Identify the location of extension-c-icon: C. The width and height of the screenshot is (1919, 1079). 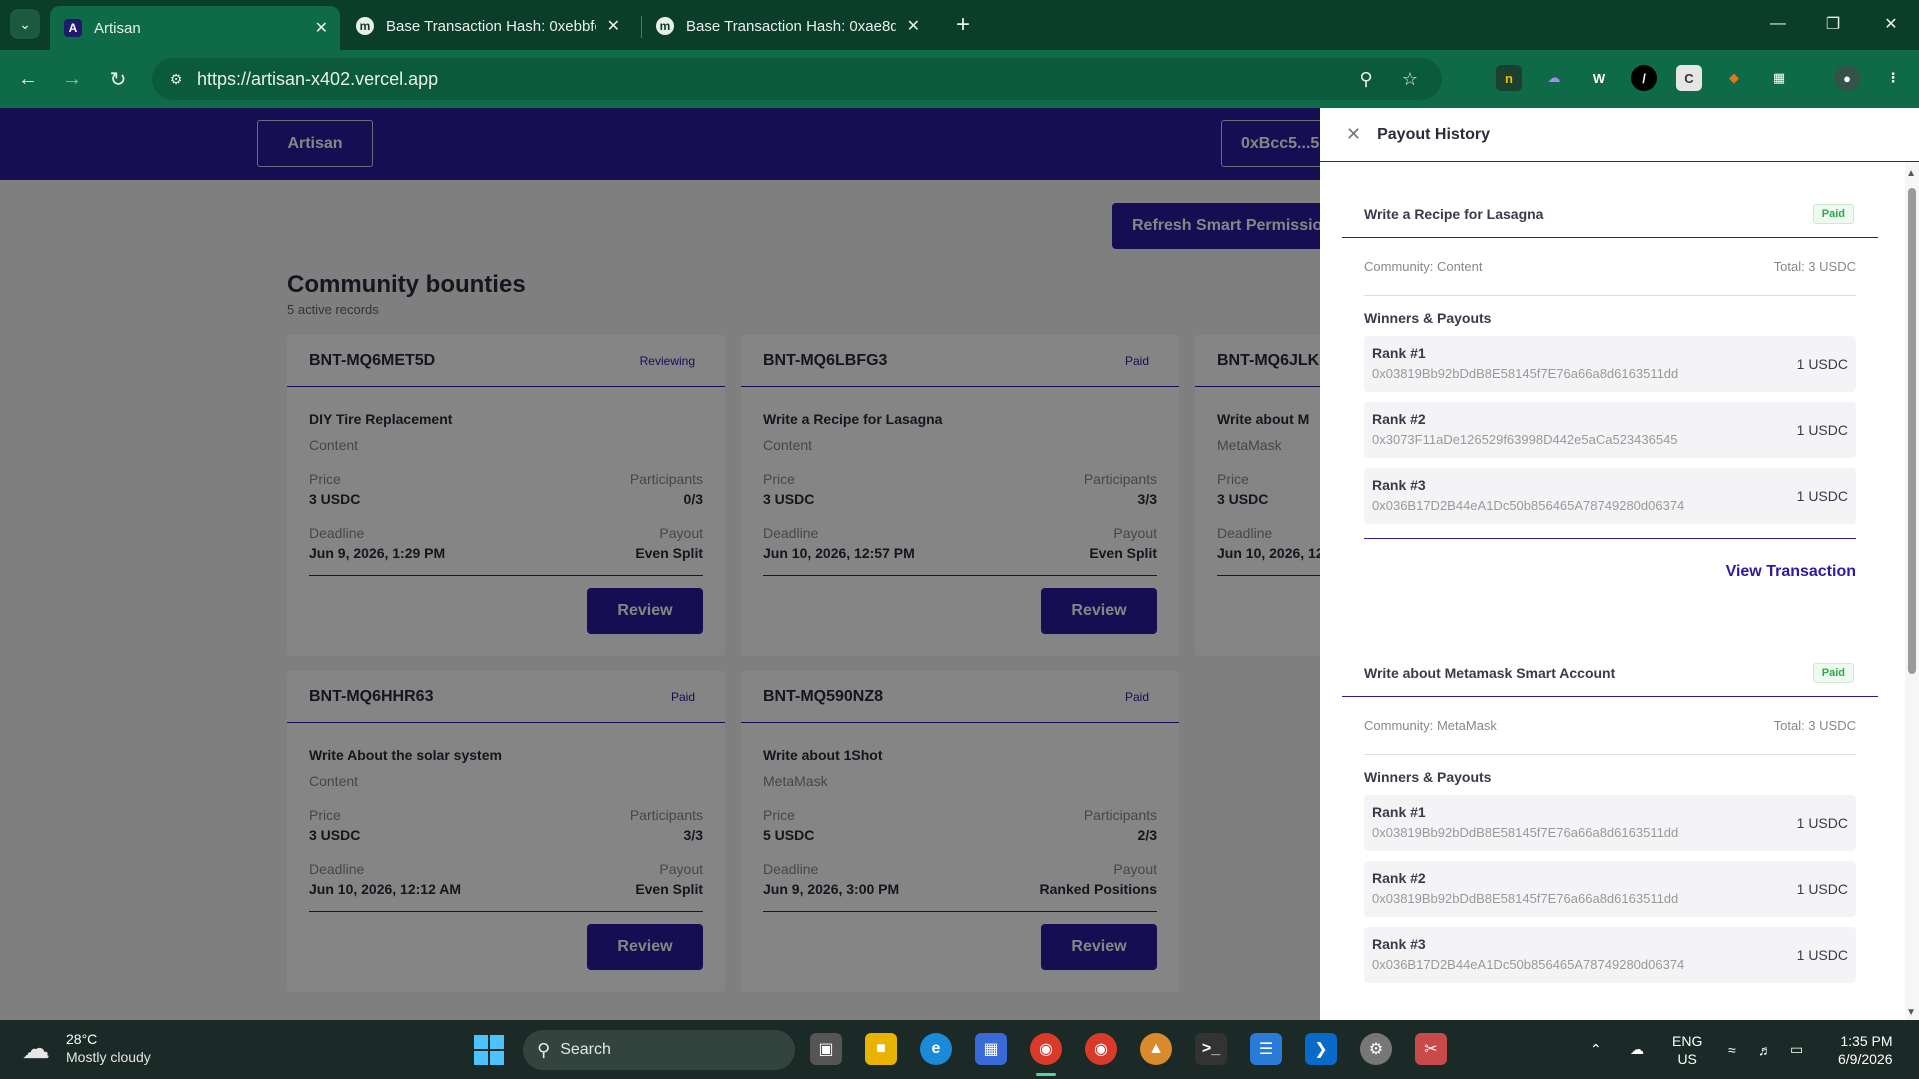
(1689, 78).